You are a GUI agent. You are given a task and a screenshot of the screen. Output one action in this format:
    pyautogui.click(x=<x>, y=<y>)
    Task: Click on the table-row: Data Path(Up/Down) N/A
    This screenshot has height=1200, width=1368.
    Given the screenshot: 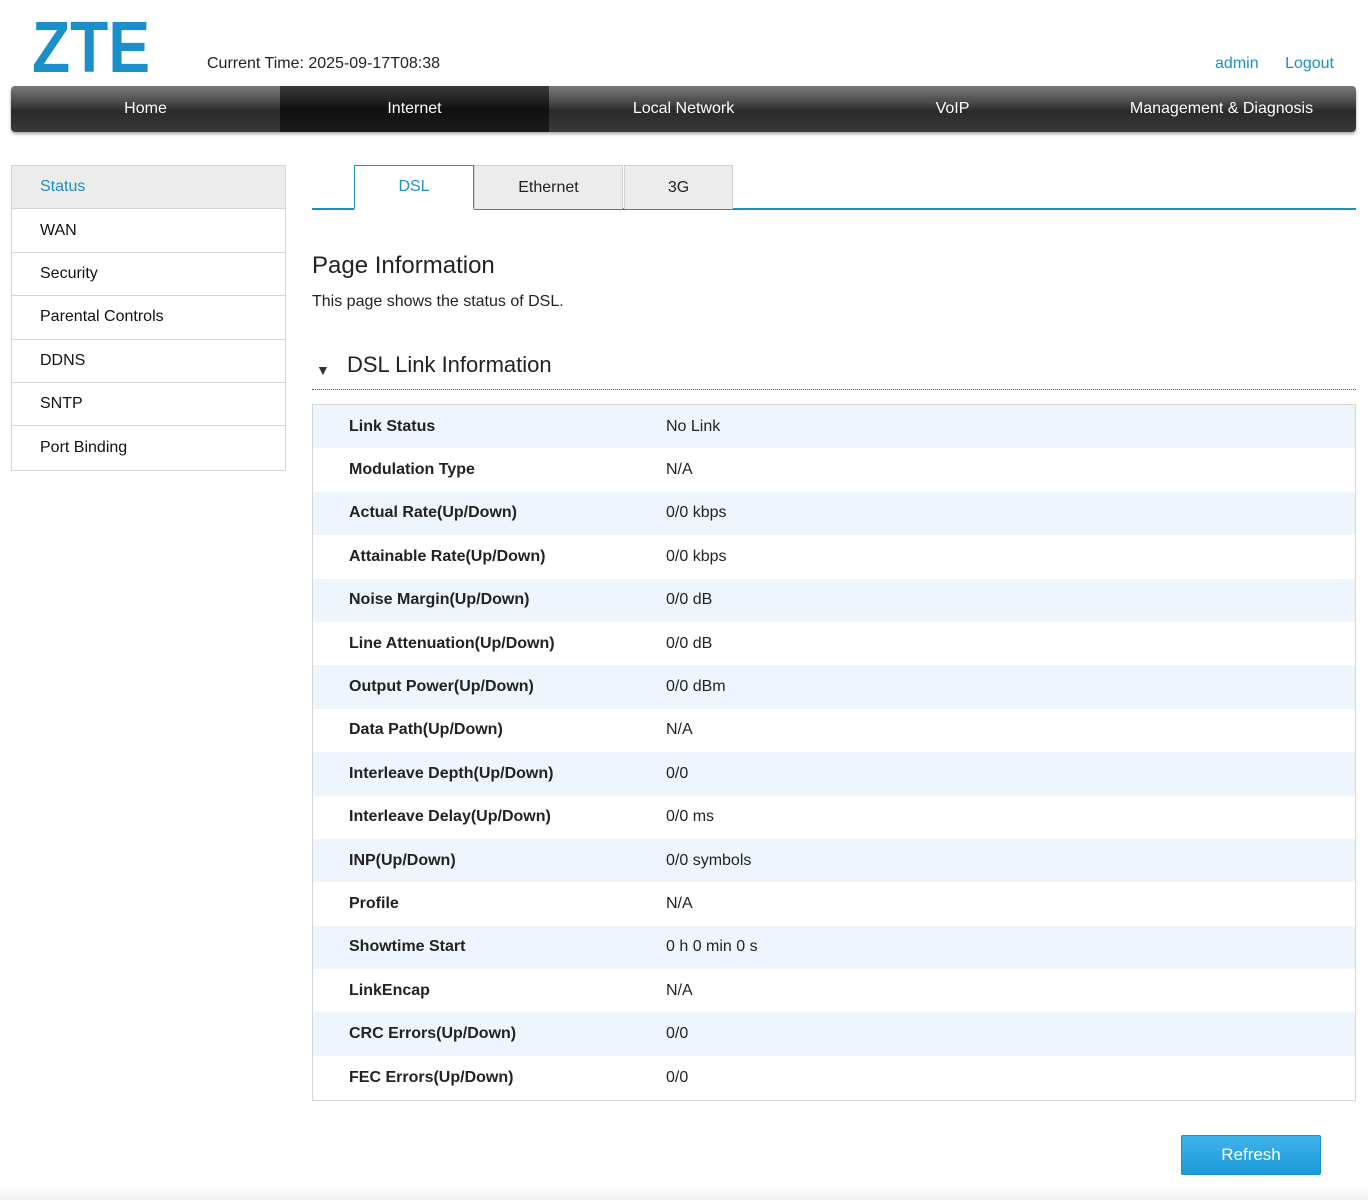 What is the action you would take?
    pyautogui.click(x=834, y=730)
    